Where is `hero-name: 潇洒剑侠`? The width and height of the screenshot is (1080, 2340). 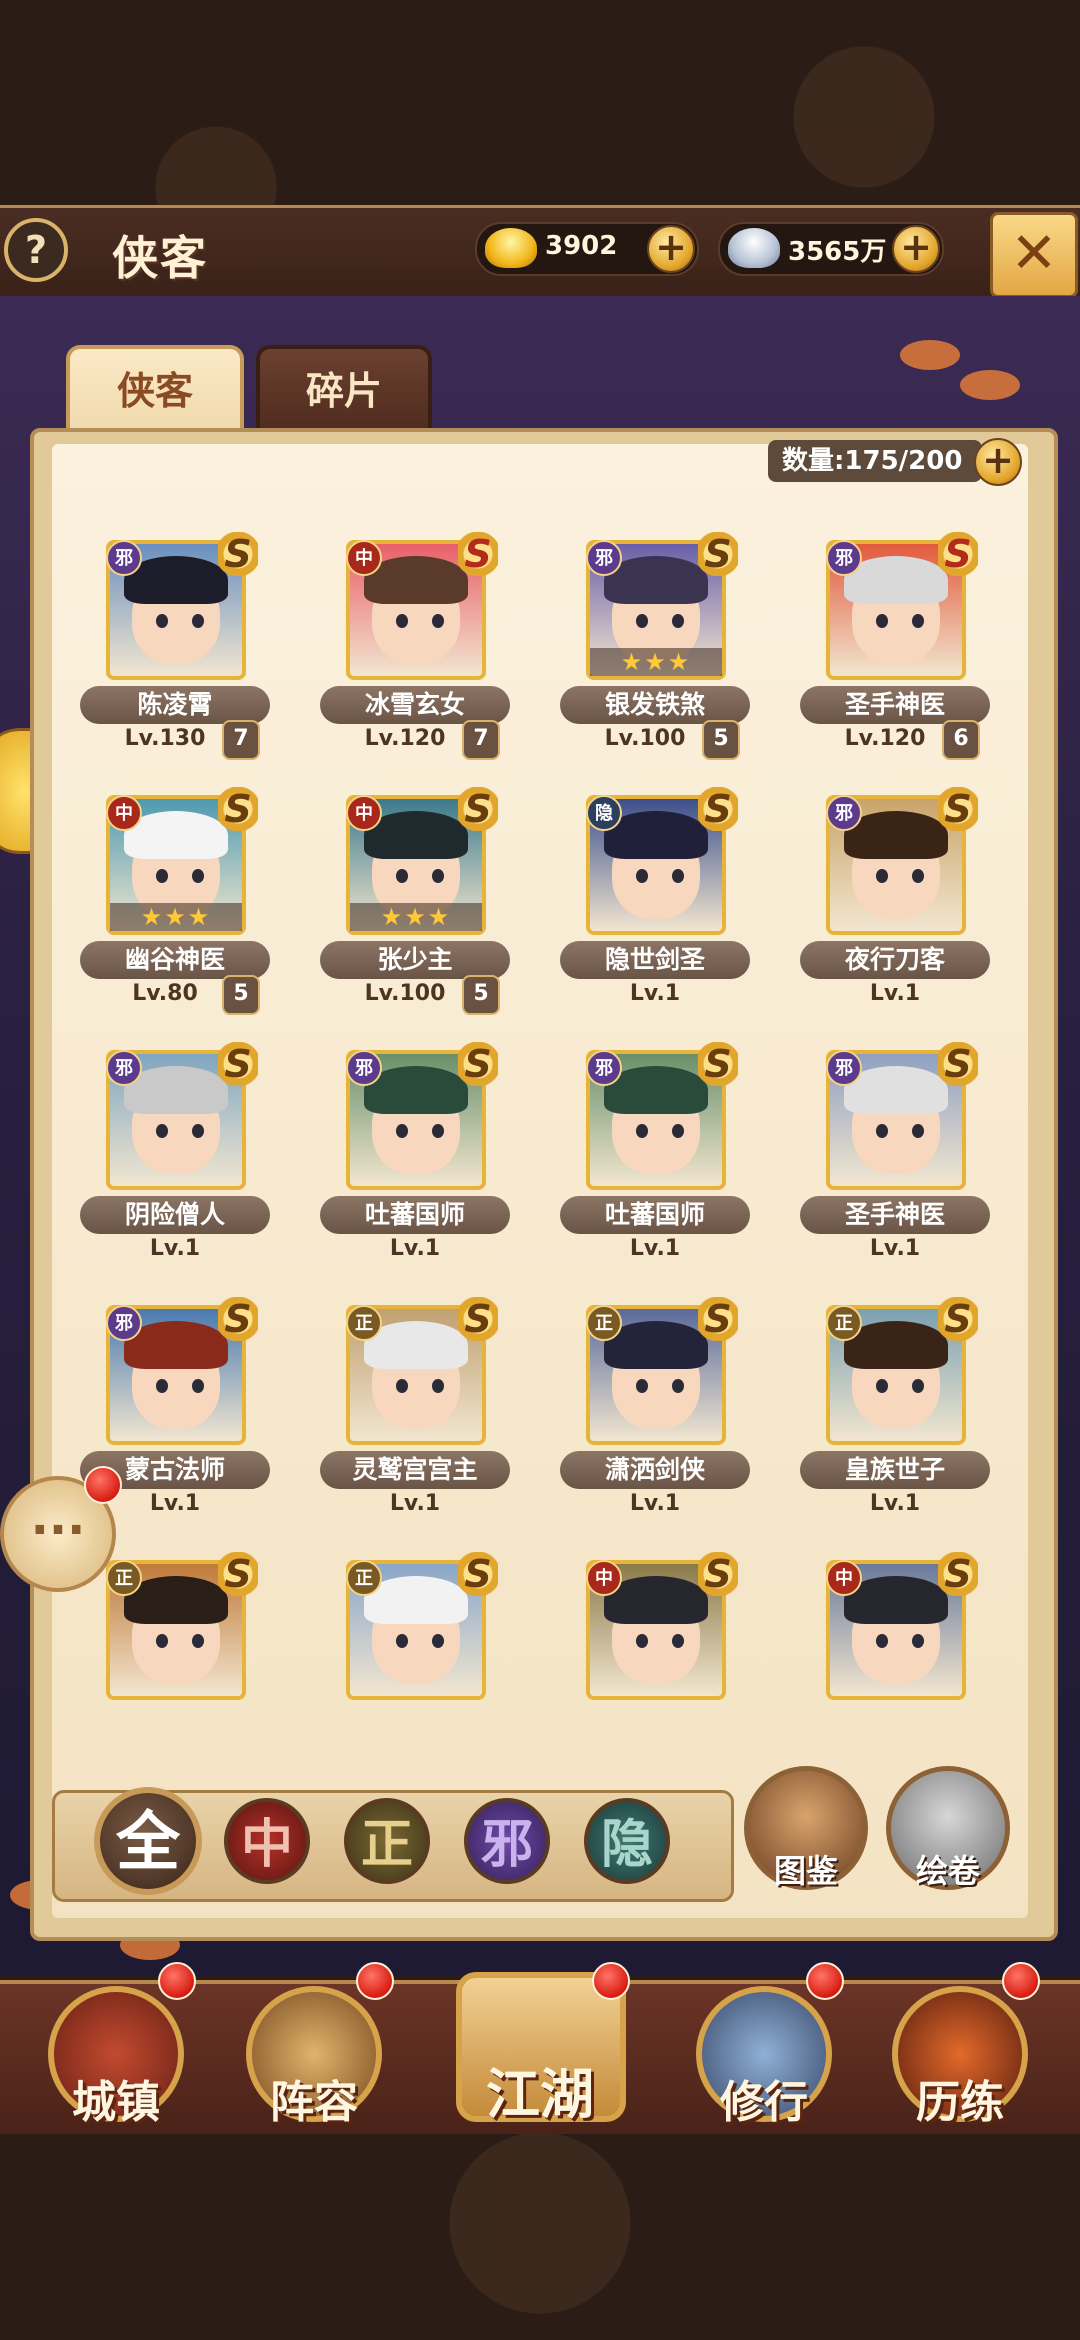 hero-name: 潇洒剑侠 is located at coordinates (655, 1470).